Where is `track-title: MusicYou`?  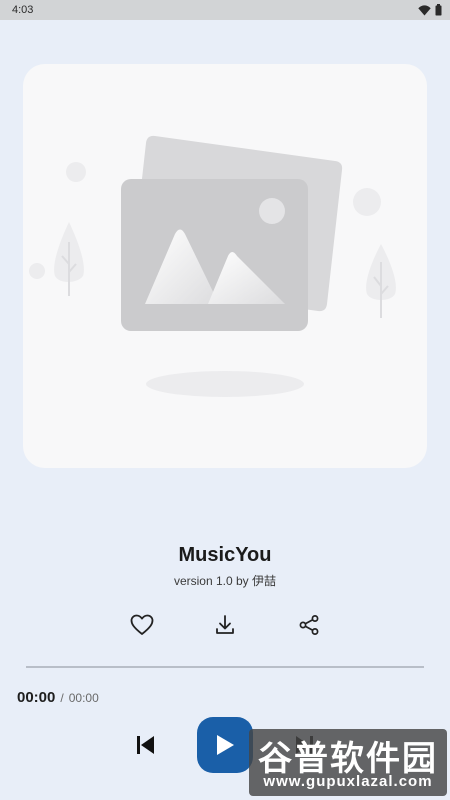
track-title: MusicYou is located at coordinates (225, 555).